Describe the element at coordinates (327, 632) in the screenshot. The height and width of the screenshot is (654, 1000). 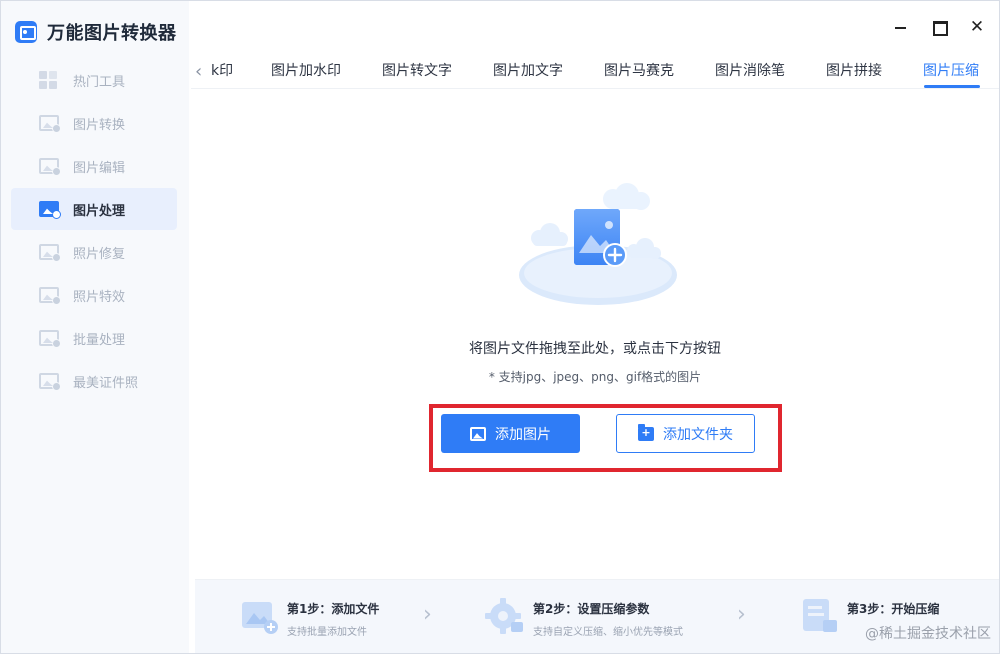
I see `step-1-desc: 支持批量添加文件` at that location.